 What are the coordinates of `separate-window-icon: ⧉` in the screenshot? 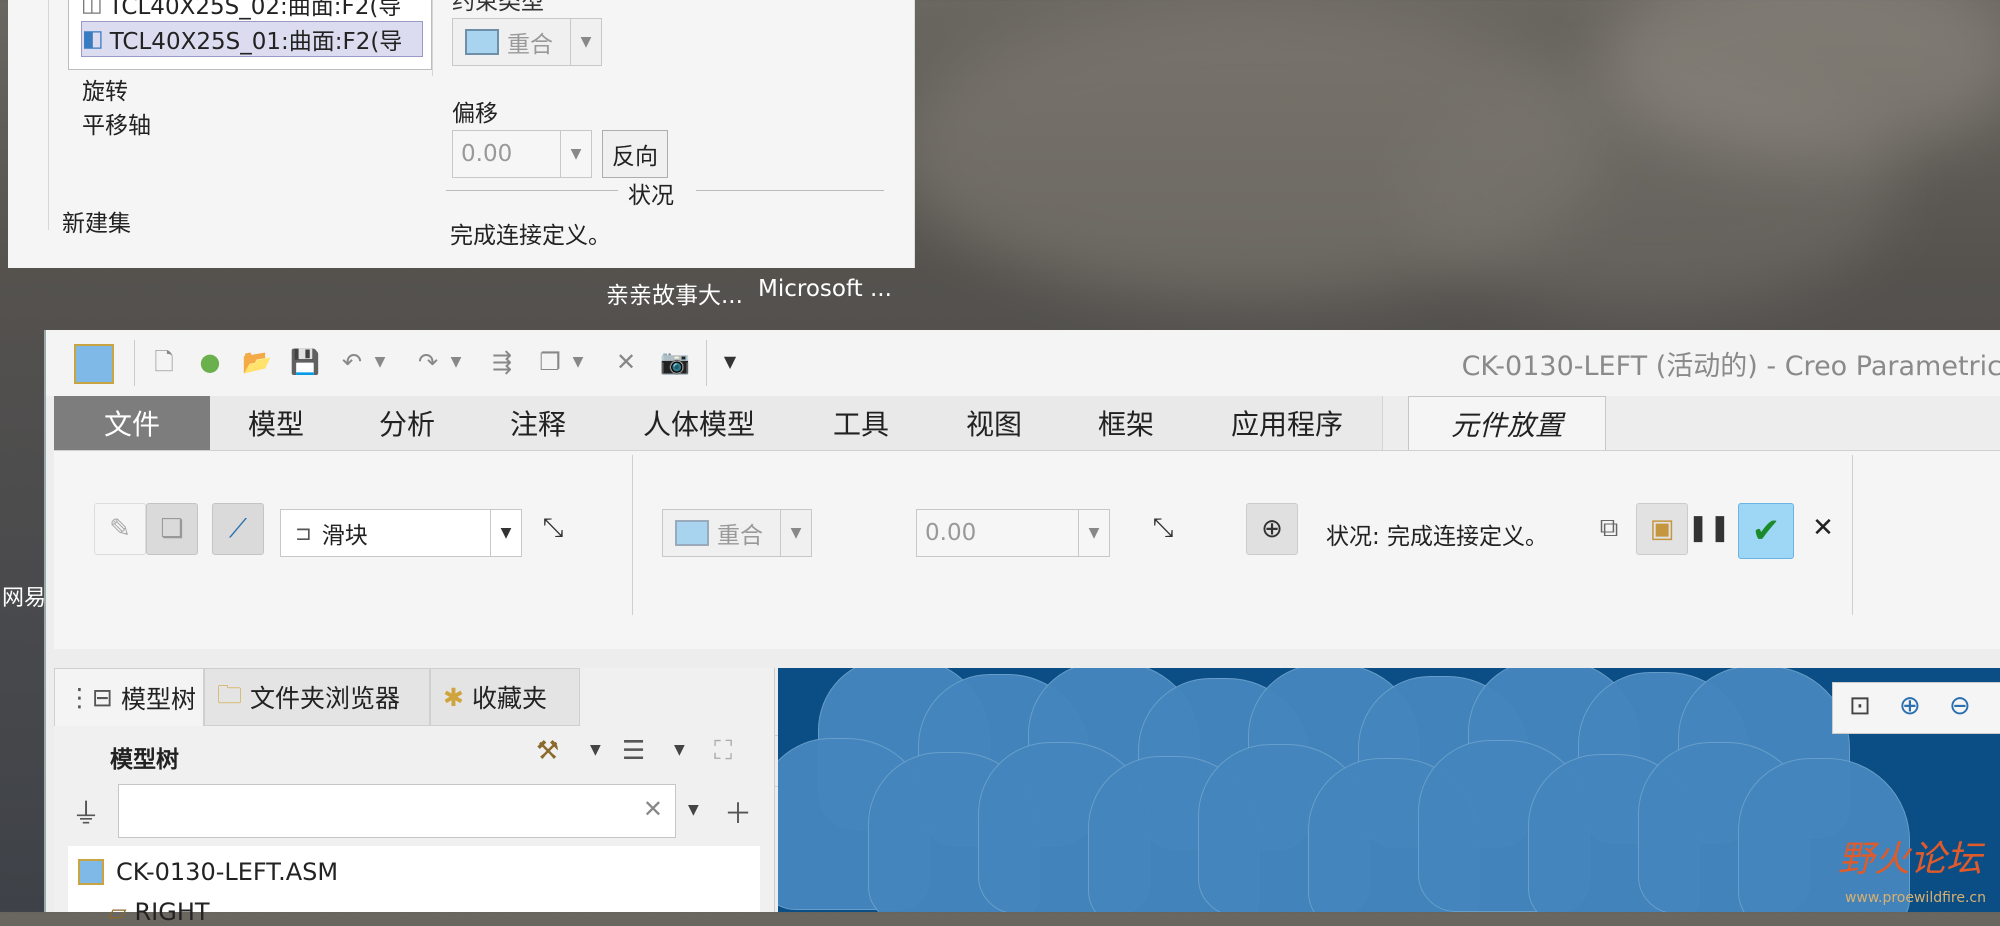 It's located at (1609, 528).